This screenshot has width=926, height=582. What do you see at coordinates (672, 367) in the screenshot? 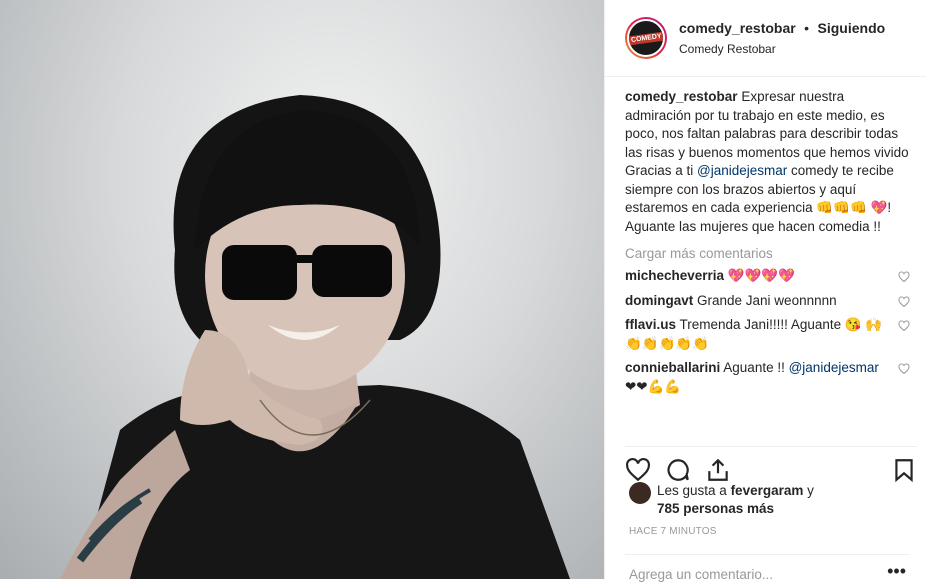
I see `comment-username: connieballarini` at bounding box center [672, 367].